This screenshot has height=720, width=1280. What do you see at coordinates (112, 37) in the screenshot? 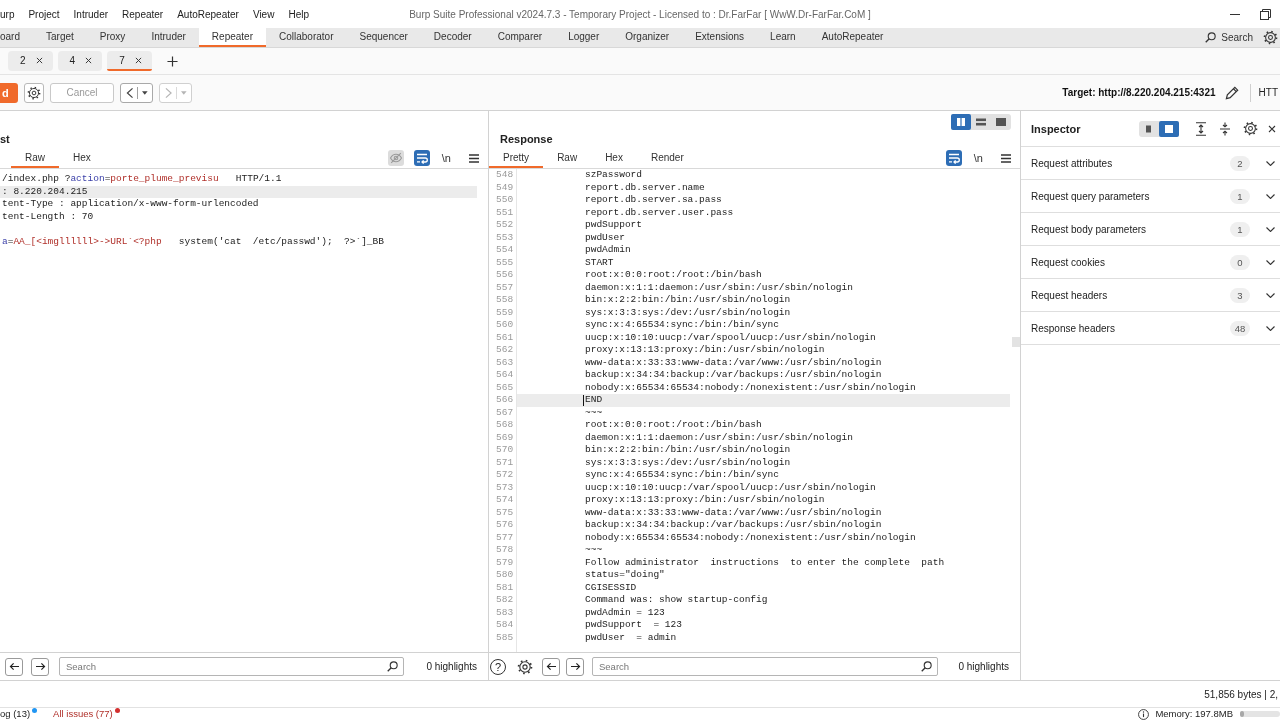
I see `main-tab: Proxy` at bounding box center [112, 37].